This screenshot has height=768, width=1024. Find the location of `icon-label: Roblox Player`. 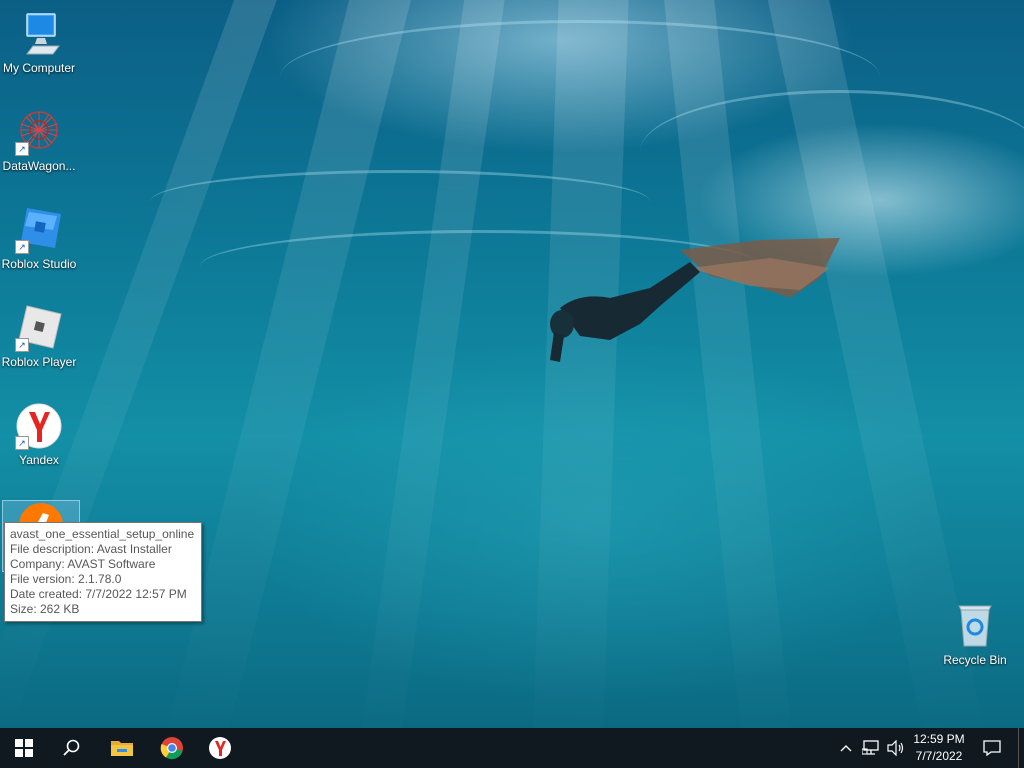

icon-label: Roblox Player is located at coordinates (39, 362).